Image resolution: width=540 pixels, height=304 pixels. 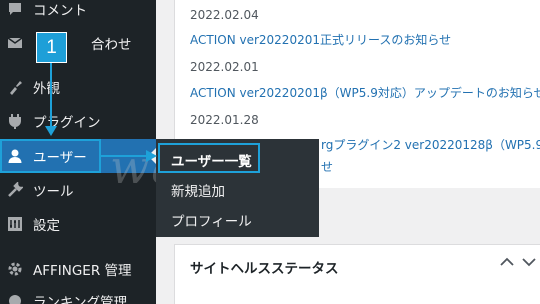 What do you see at coordinates (51, 131) in the screenshot?
I see `arrow-head-down` at bounding box center [51, 131].